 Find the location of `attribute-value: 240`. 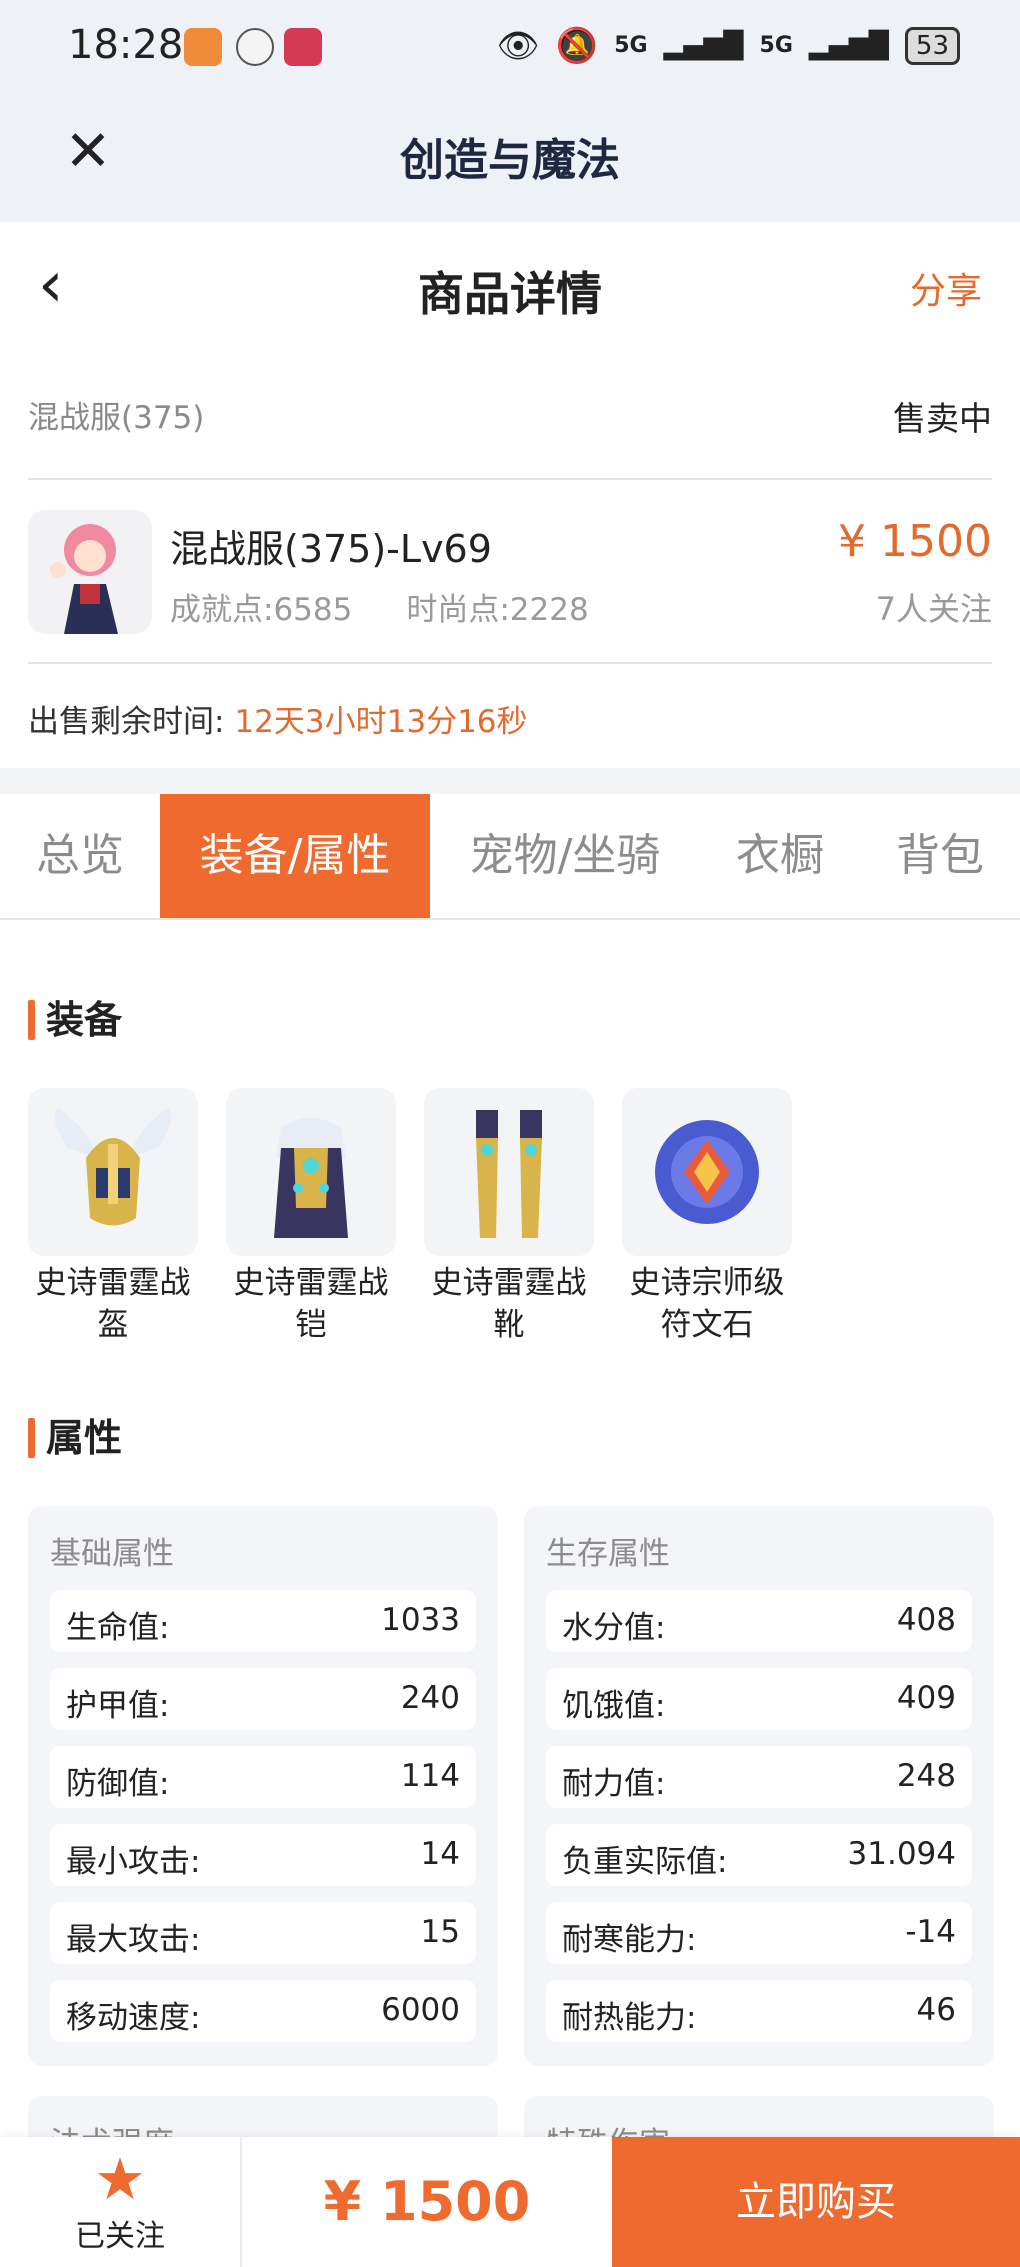

attribute-value: 240 is located at coordinates (430, 1698).